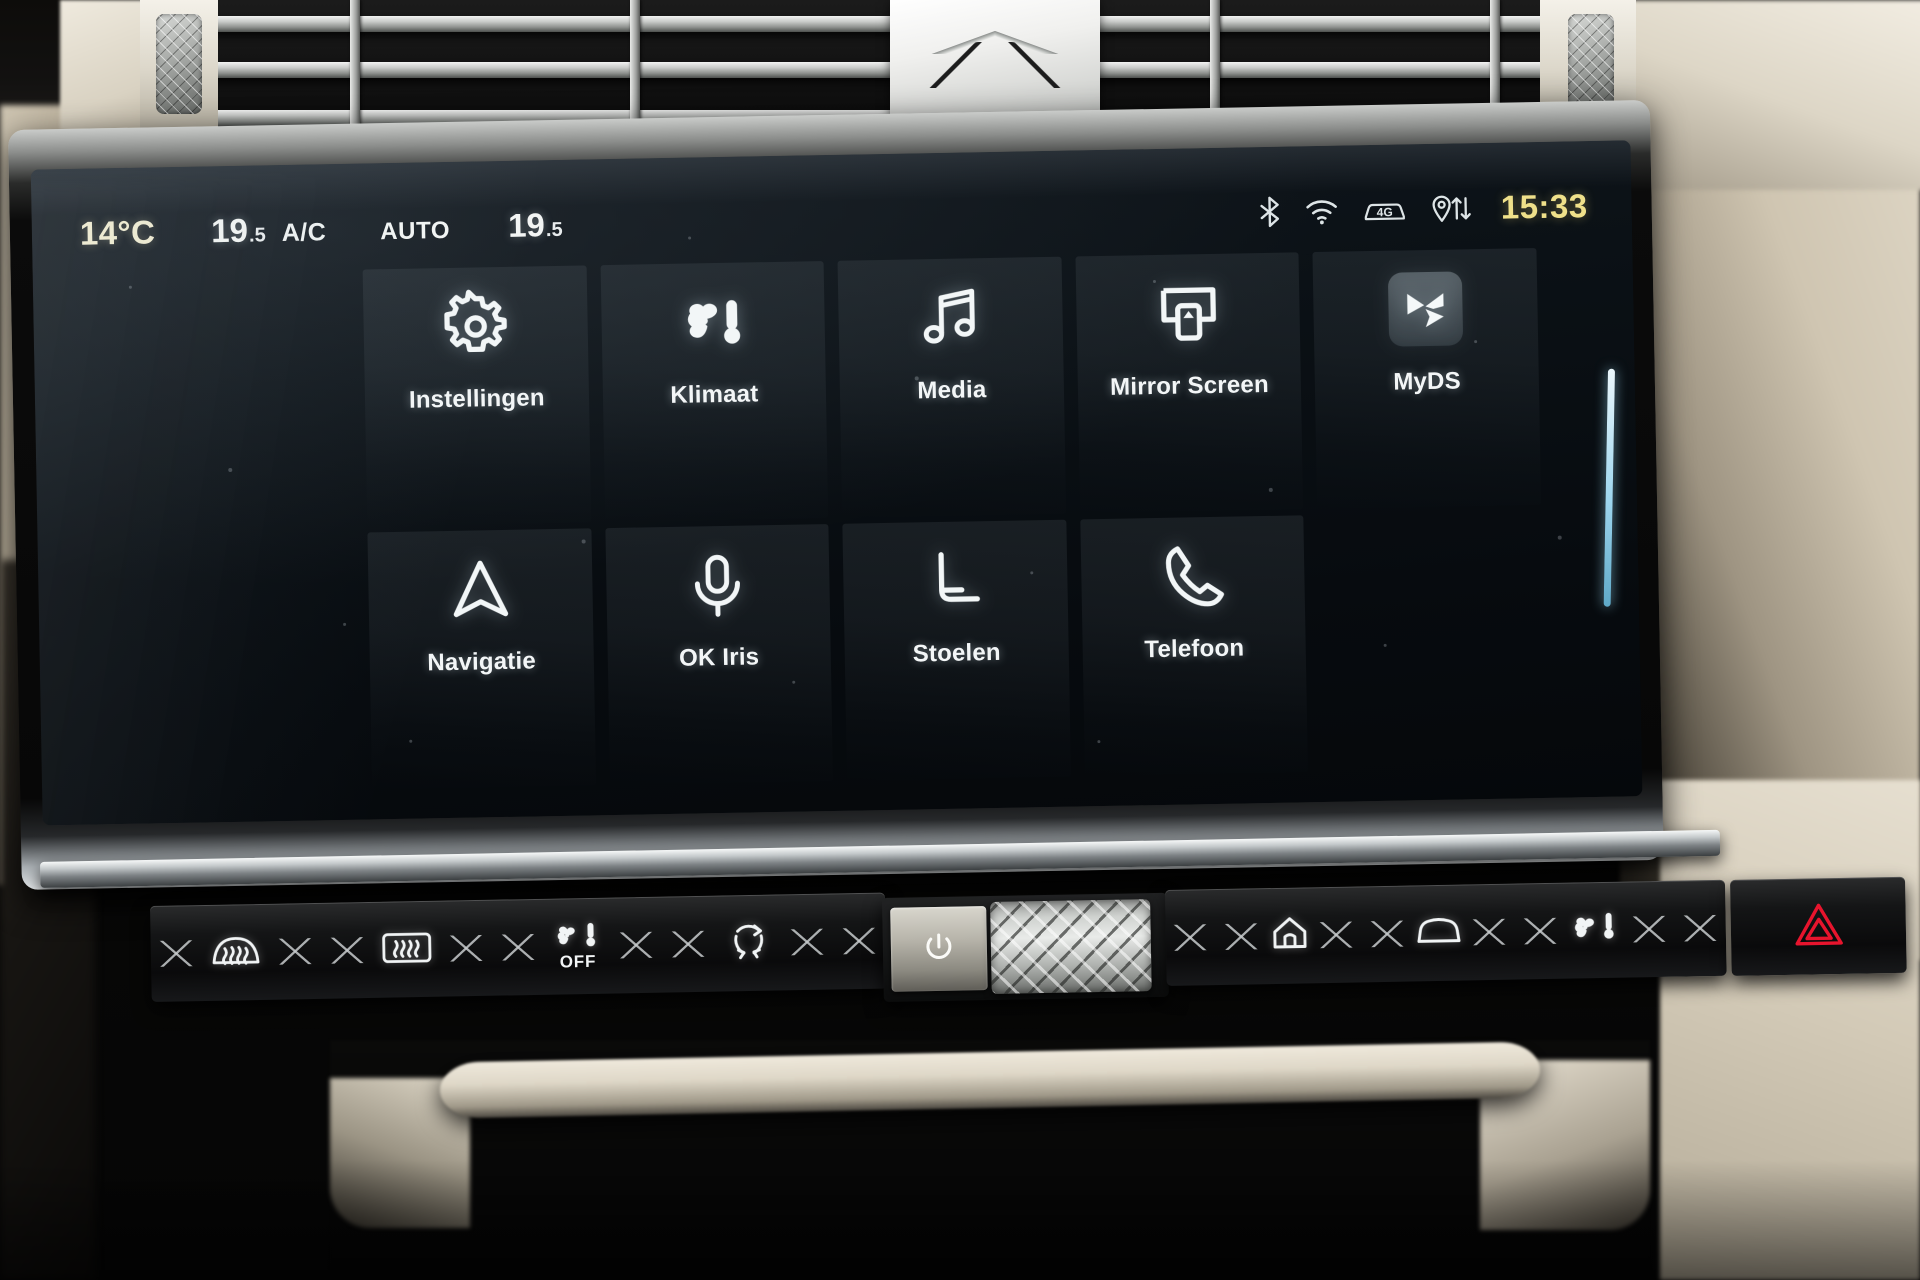 This screenshot has height=1280, width=1920. Describe the element at coordinates (955, 580) in the screenshot. I see `car-seat-icon` at that location.